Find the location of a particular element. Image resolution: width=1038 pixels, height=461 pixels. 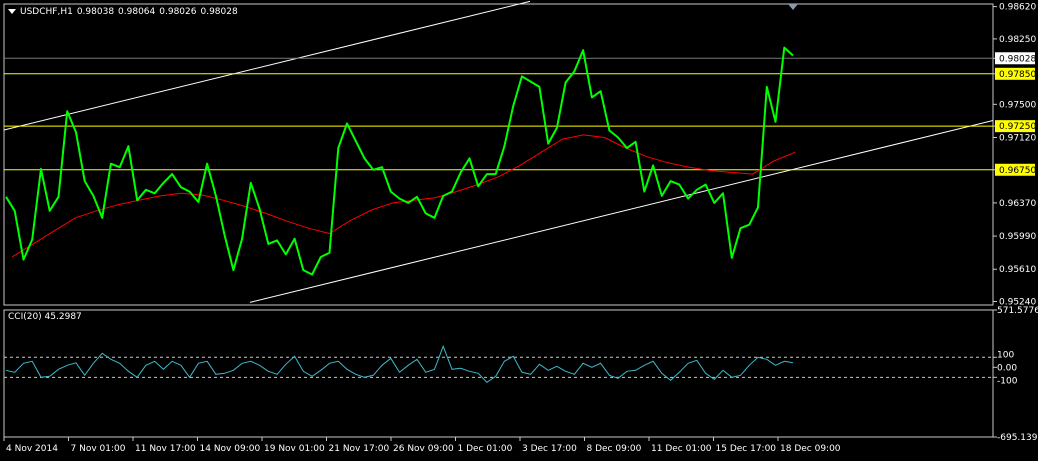

ohlc-close: 0.98028 is located at coordinates (219, 12).